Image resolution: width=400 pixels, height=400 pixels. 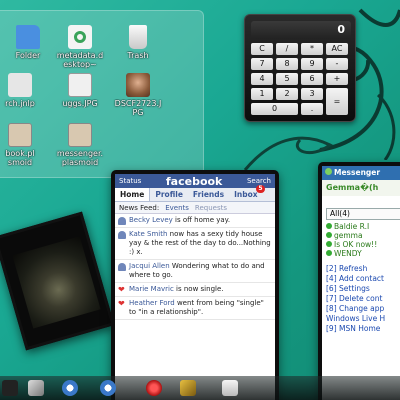 I want to click on taskbar, so click(x=200, y=388).